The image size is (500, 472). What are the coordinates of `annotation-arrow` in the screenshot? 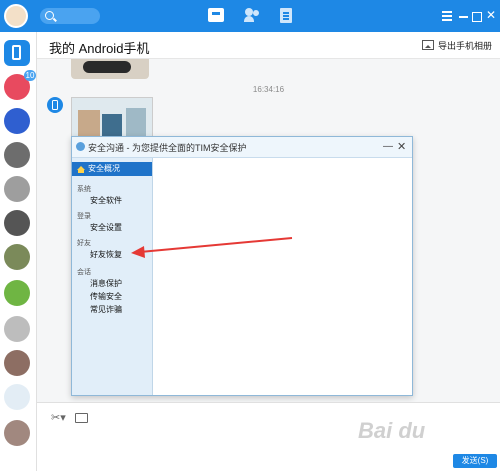 It's located at (212, 247).